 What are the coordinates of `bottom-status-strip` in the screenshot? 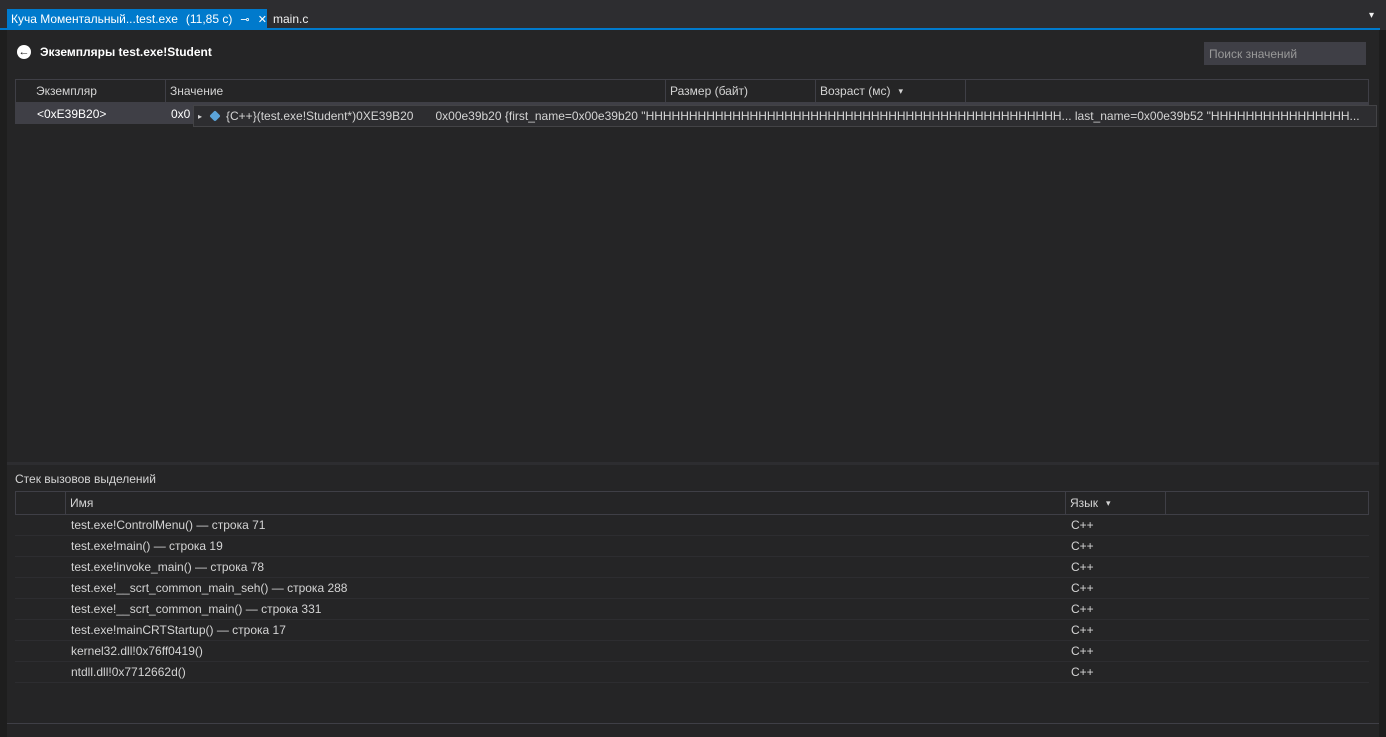 It's located at (693, 730).